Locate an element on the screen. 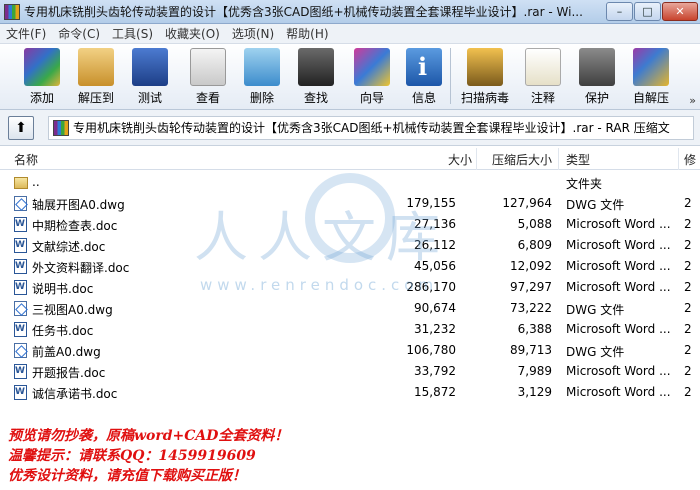 The width and height of the screenshot is (700, 490). column-packed: 压缩后大小 is located at coordinates (522, 159).